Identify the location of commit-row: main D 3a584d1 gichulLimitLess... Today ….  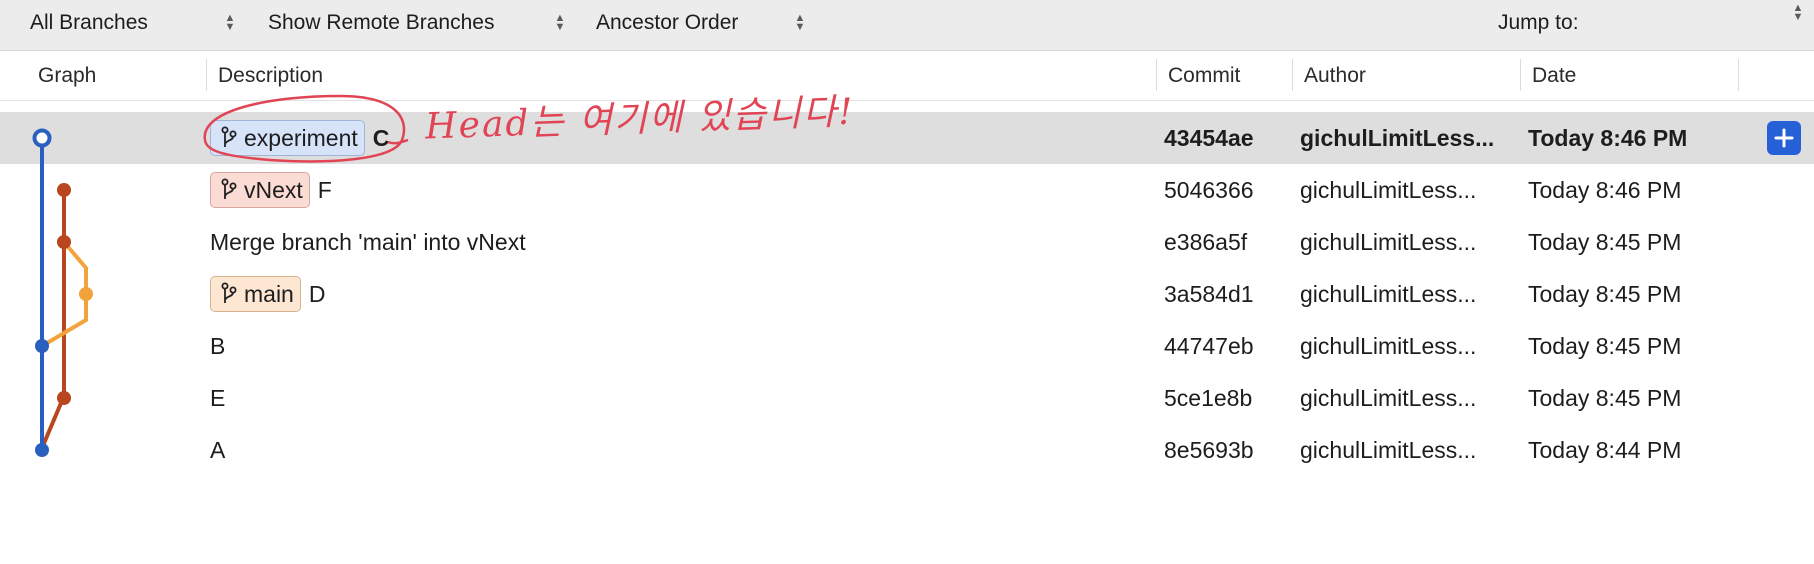
(907, 294).